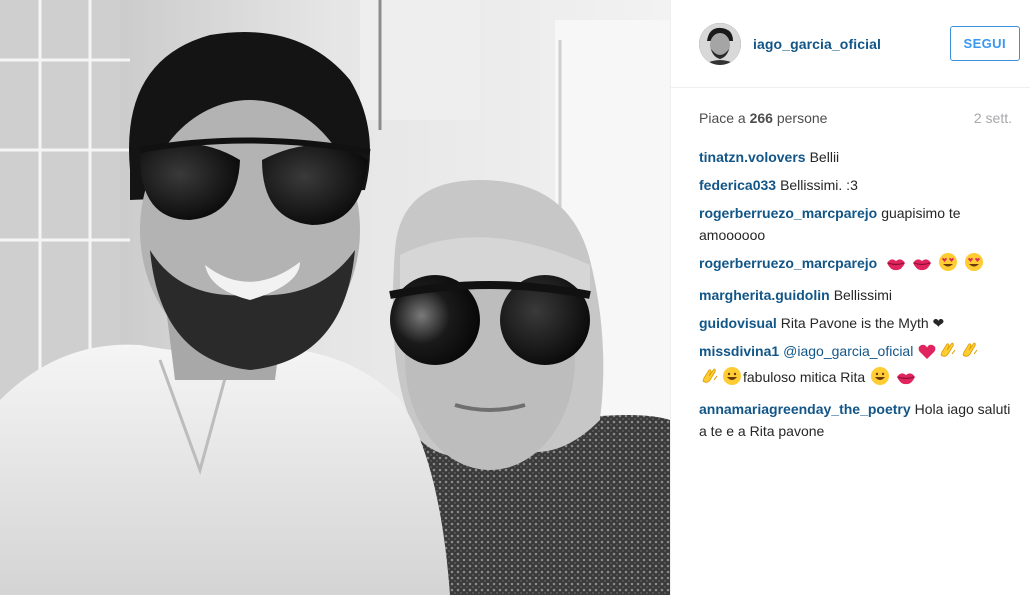 The height and width of the screenshot is (595, 1030). I want to click on avatar, so click(720, 43).